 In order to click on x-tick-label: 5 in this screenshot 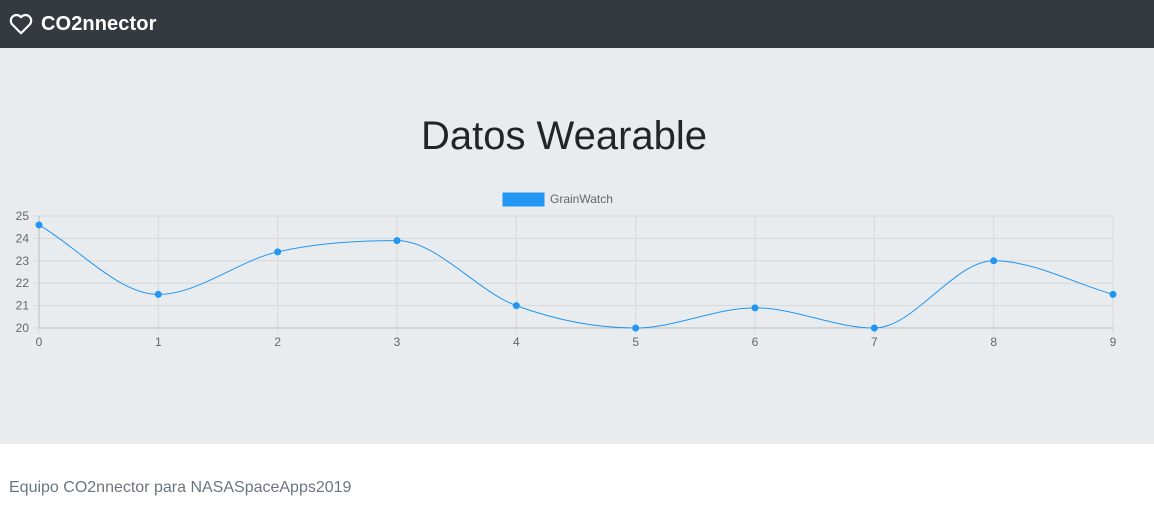, I will do `click(635, 342)`.